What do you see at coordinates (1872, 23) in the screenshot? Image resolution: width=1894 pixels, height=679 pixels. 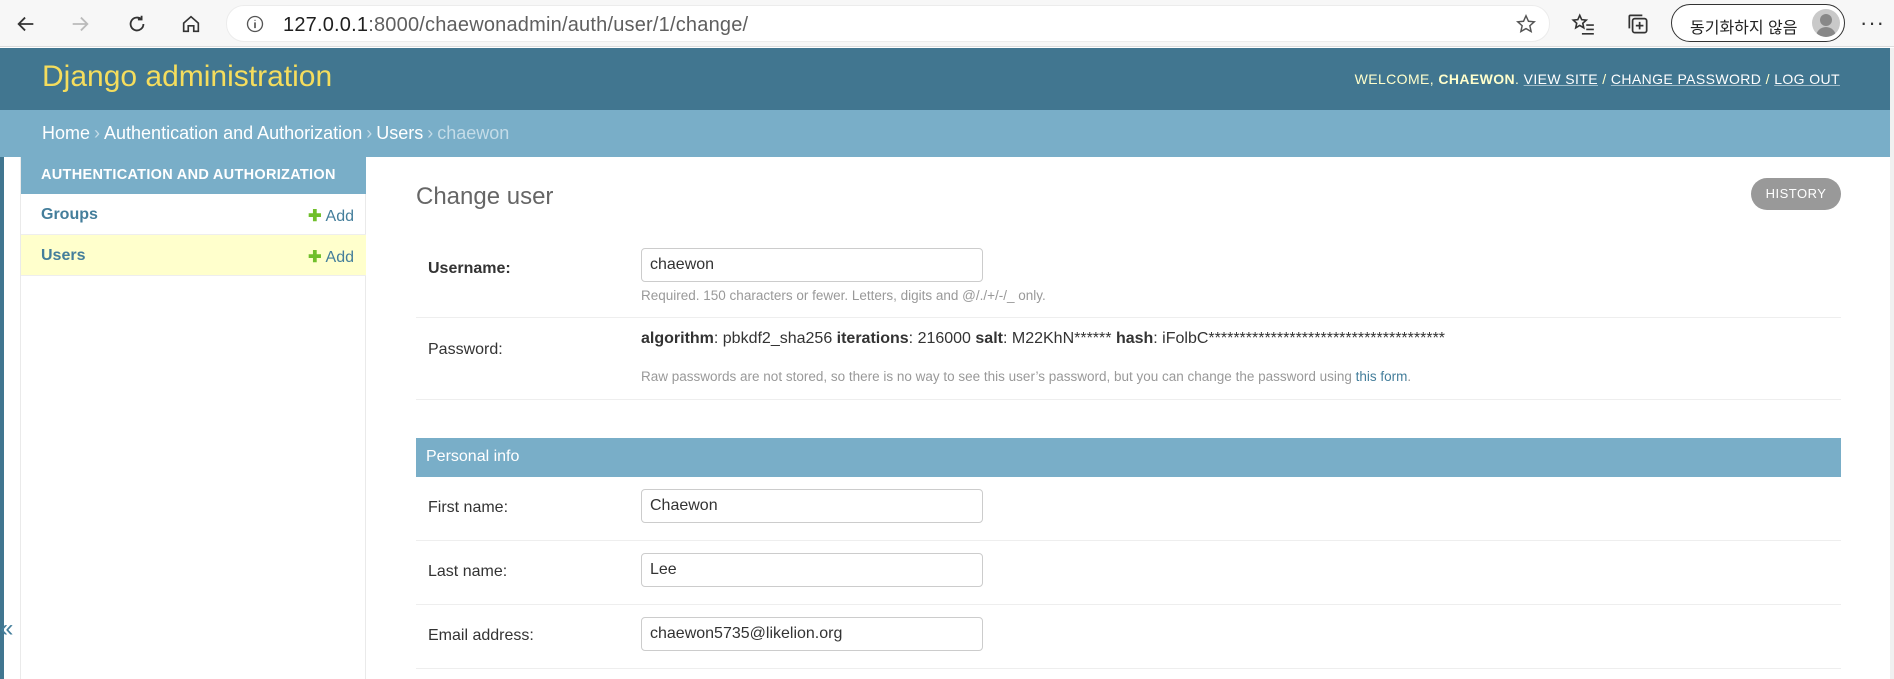 I see `more-menu-button: ···` at bounding box center [1872, 23].